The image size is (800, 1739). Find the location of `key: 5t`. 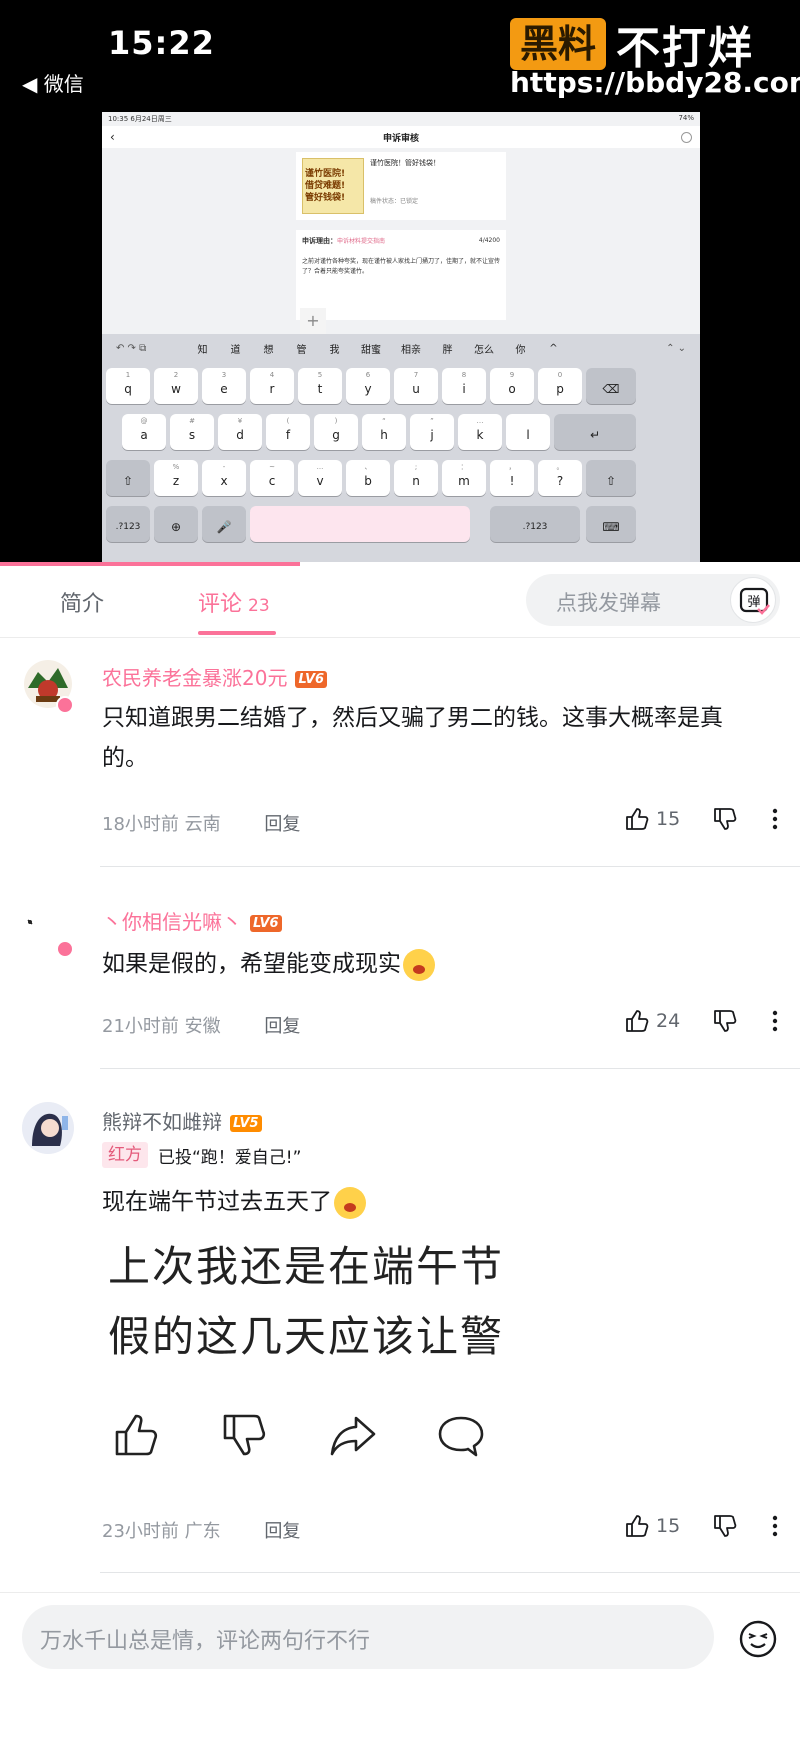

key: 5t is located at coordinates (320, 386).